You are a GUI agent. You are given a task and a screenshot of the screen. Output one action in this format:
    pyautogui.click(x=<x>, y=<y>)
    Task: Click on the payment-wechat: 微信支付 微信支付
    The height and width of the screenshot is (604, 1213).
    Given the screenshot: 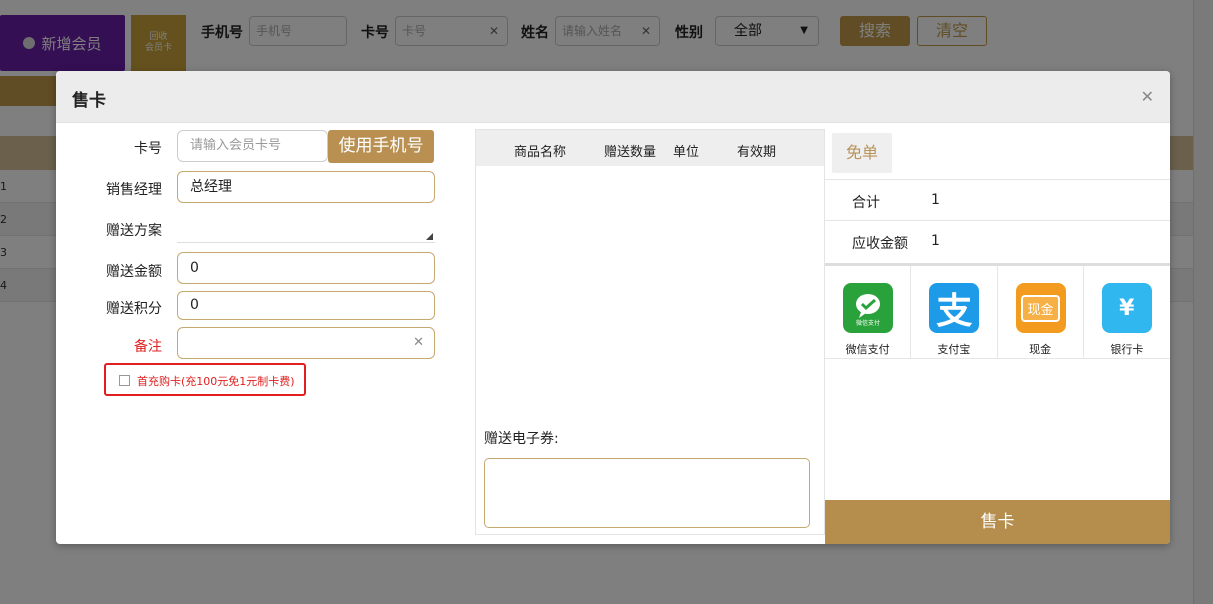 What is the action you would take?
    pyautogui.click(x=868, y=312)
    